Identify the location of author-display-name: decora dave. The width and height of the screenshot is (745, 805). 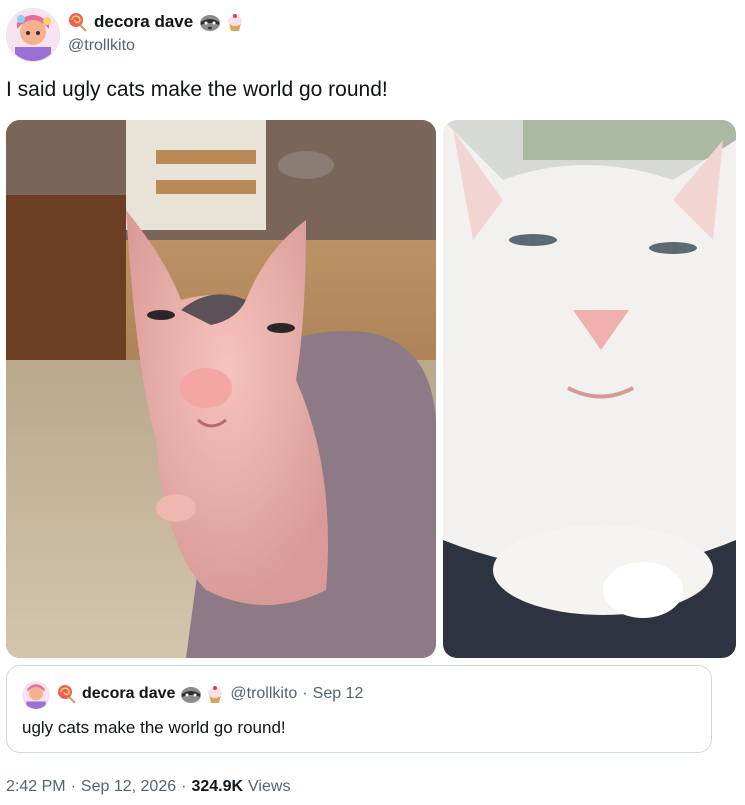
(143, 22).